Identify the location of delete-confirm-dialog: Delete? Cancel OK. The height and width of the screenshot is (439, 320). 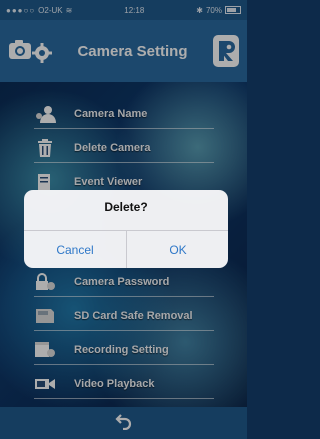
(126, 229).